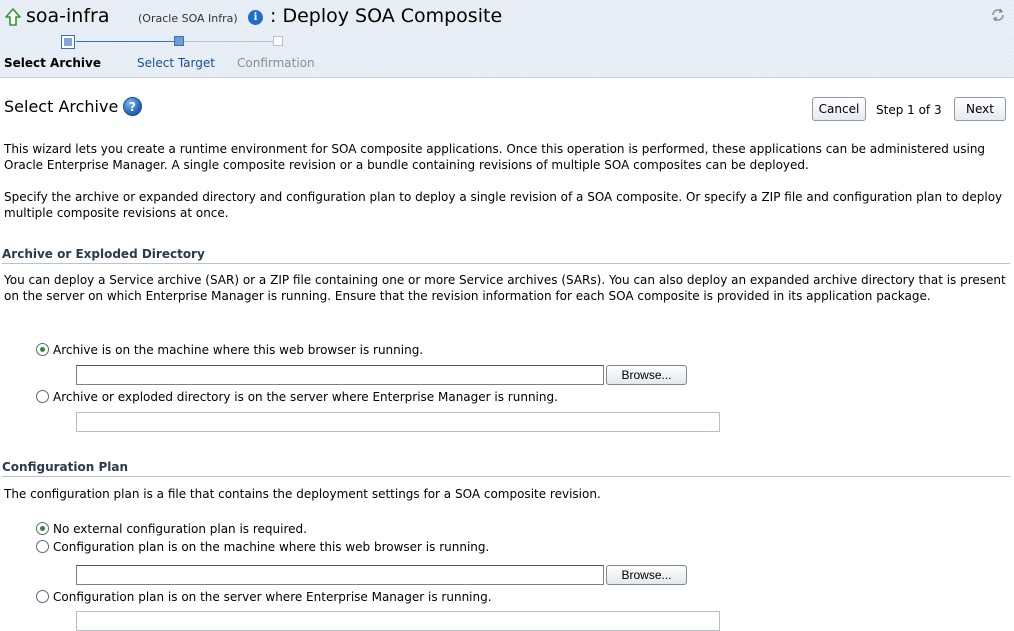 The height and width of the screenshot is (631, 1014). Describe the element at coordinates (176, 63) in the screenshot. I see `train-label-select-target: Select Target` at that location.